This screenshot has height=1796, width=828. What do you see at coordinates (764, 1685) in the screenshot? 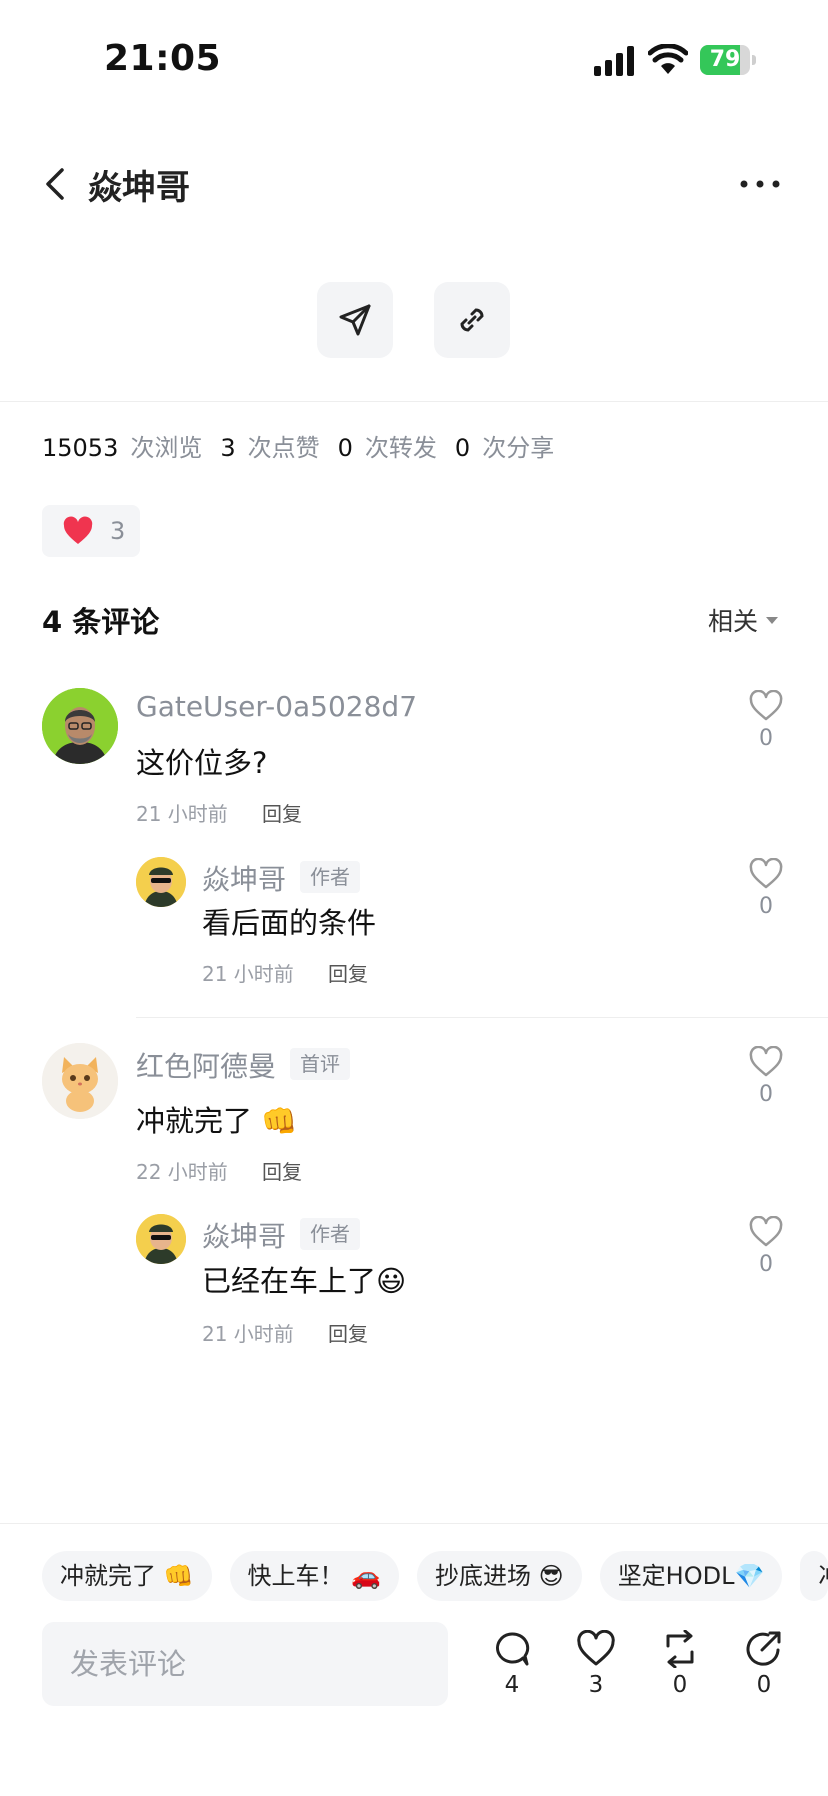
I see `share-action-count: 0` at bounding box center [764, 1685].